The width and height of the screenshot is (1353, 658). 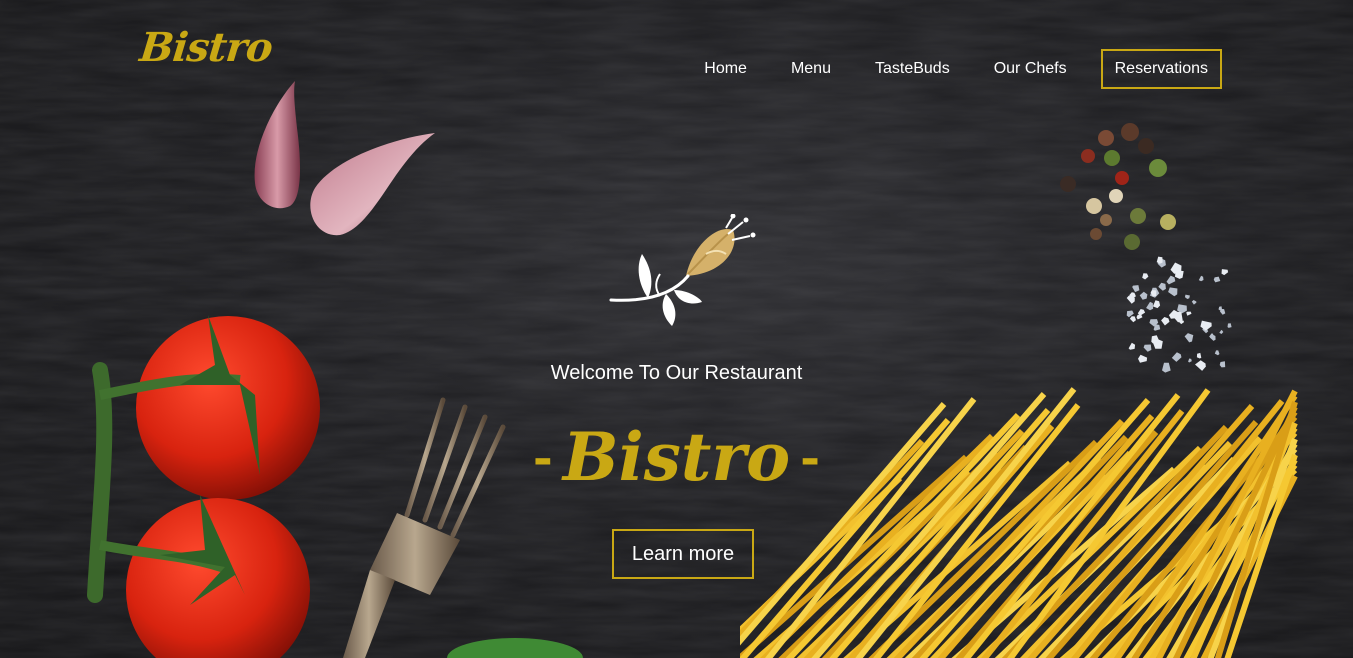 I want to click on nav-item-menu: Menu, so click(x=811, y=69).